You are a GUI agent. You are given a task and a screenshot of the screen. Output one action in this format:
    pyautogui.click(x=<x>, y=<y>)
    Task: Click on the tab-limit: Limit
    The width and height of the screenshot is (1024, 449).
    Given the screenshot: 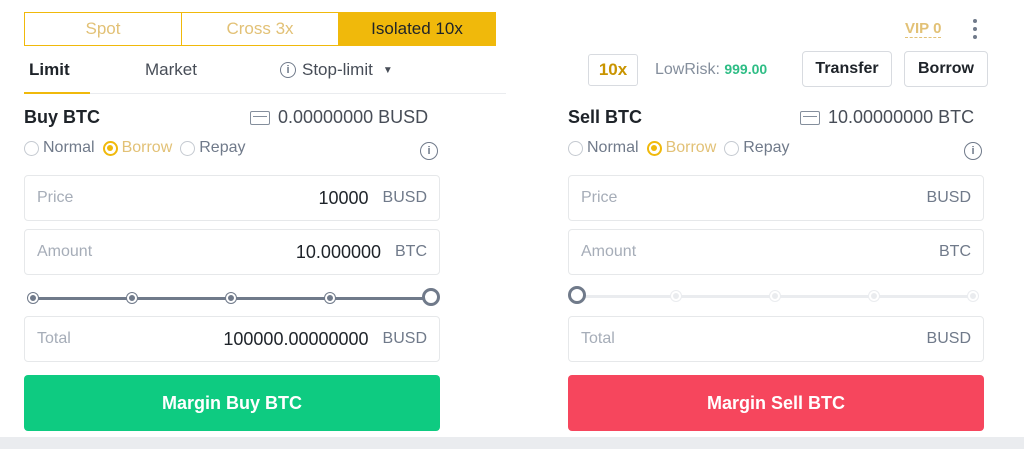 What is the action you would take?
    pyautogui.click(x=49, y=70)
    